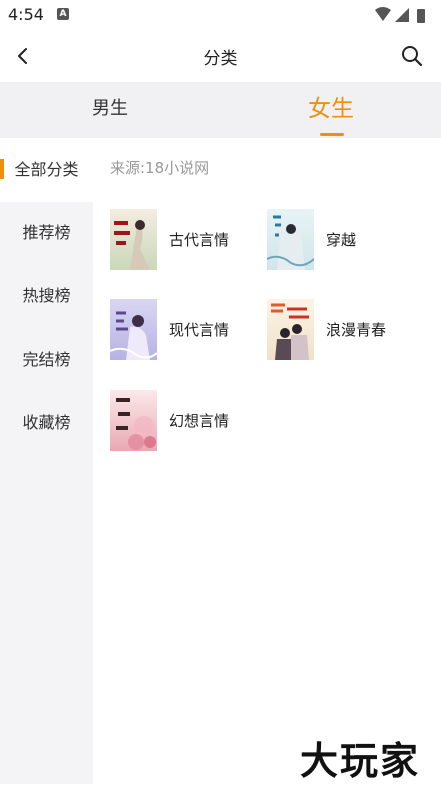 This screenshot has height=785, width=441. I want to click on category-label: 穿越, so click(341, 240).